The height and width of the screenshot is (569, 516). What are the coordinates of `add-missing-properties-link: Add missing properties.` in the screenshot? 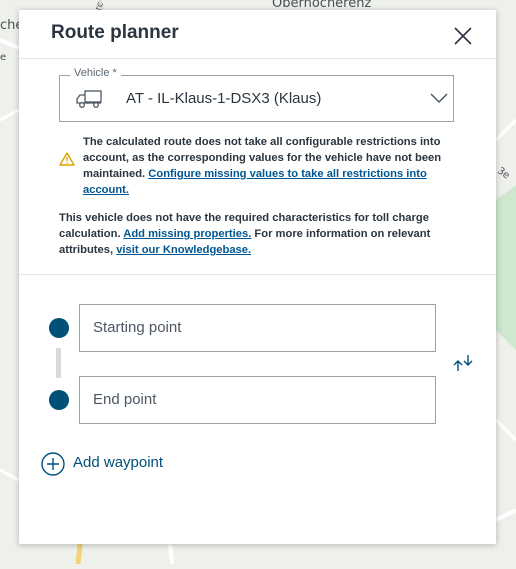 It's located at (187, 234).